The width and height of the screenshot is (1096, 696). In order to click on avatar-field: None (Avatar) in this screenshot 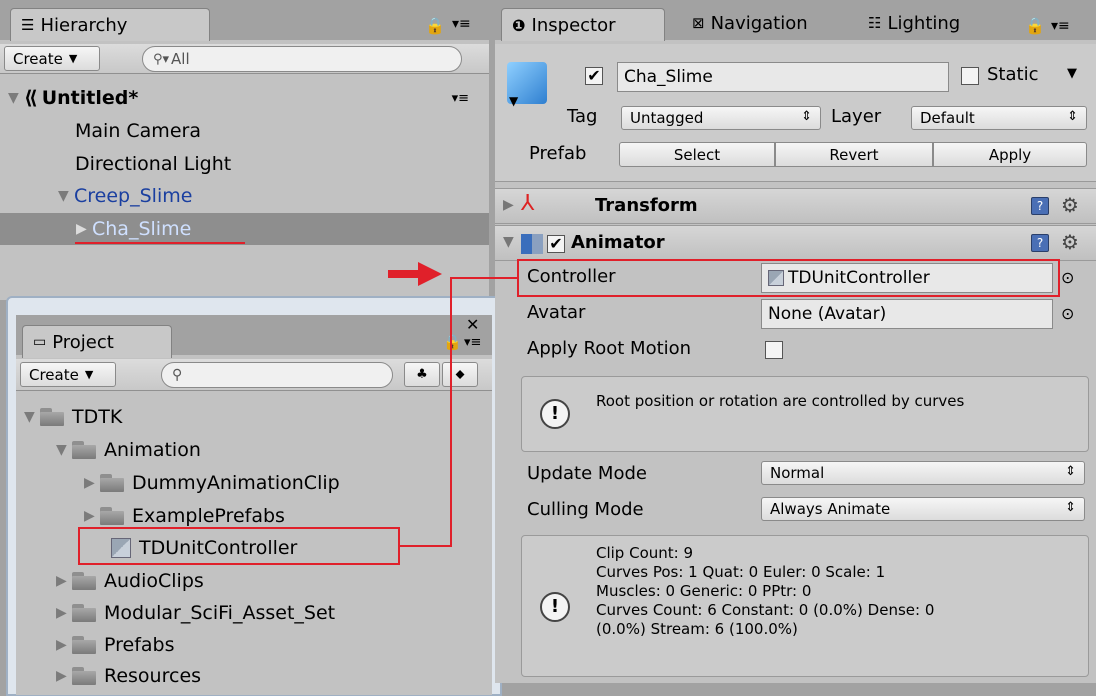, I will do `click(907, 314)`.